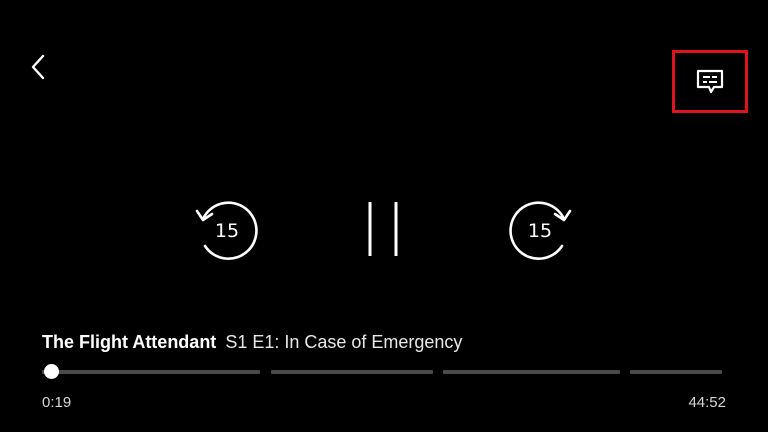  What do you see at coordinates (51, 371) in the screenshot?
I see `progress-thumb` at bounding box center [51, 371].